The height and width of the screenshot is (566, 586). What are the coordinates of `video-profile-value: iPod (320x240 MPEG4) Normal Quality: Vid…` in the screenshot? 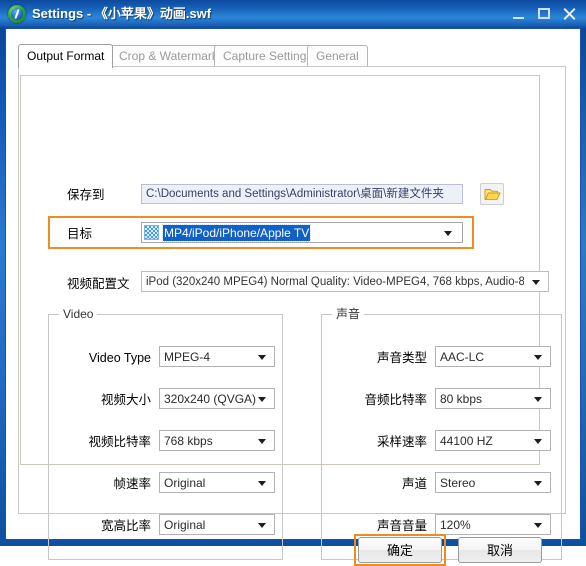 It's located at (335, 282).